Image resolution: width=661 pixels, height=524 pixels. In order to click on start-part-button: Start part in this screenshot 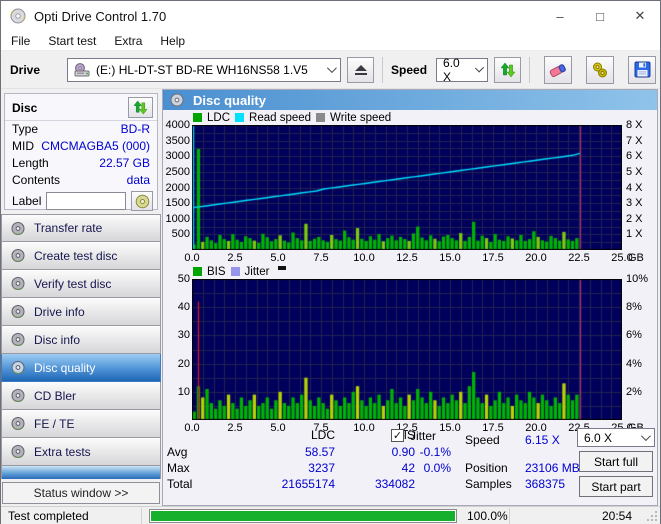, I will do `click(616, 486)`.